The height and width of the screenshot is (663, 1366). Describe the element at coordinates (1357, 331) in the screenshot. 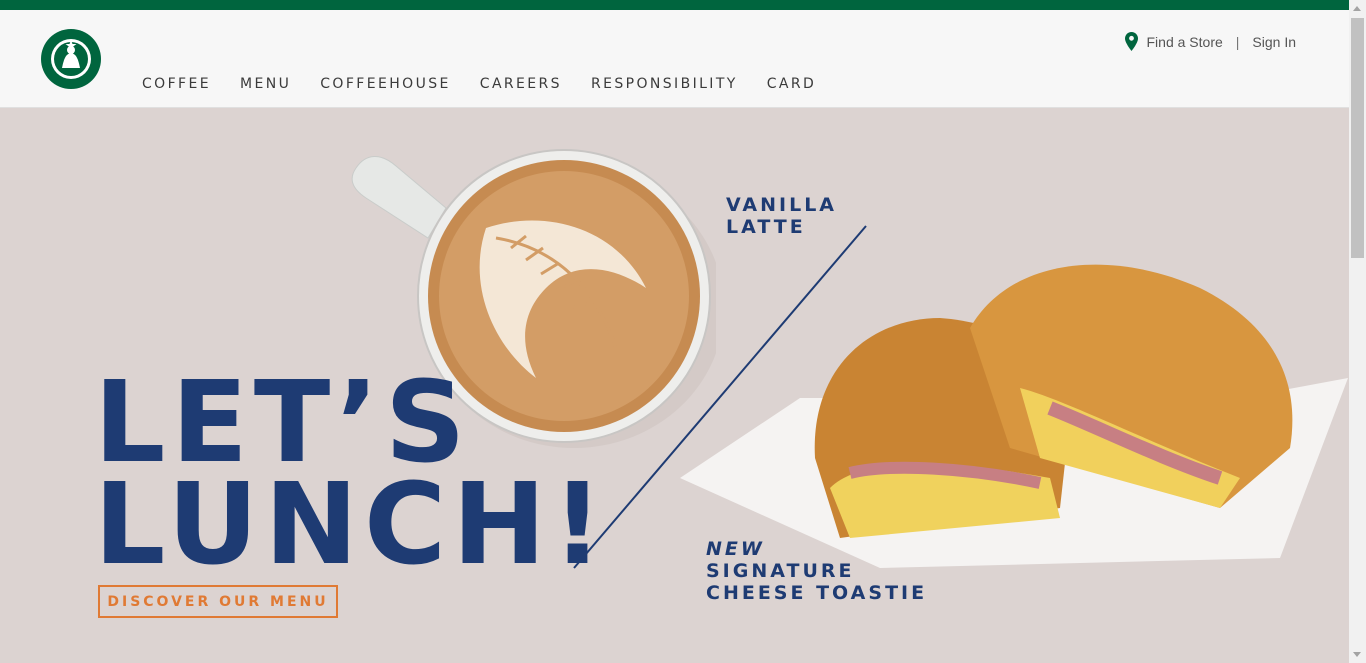

I see `page-scrollbar` at that location.